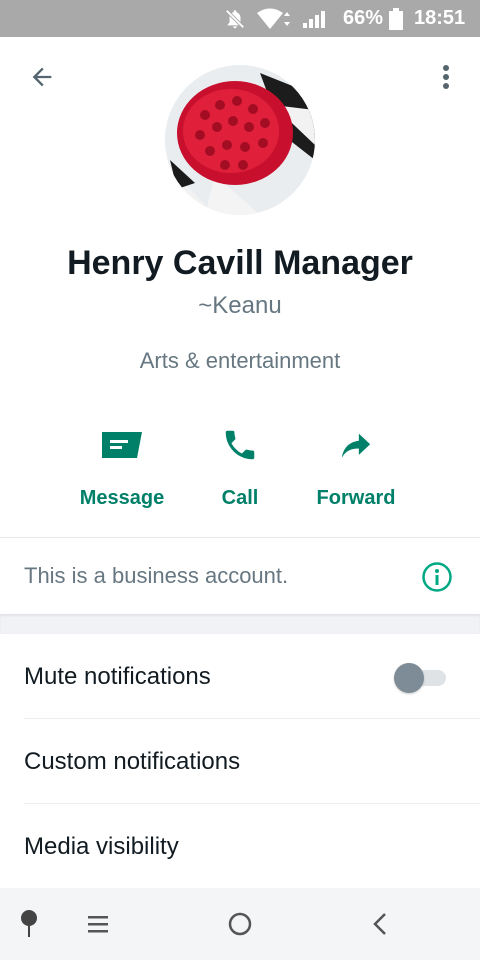 This screenshot has height=960, width=480. I want to click on back-nav-icon, so click(380, 924).